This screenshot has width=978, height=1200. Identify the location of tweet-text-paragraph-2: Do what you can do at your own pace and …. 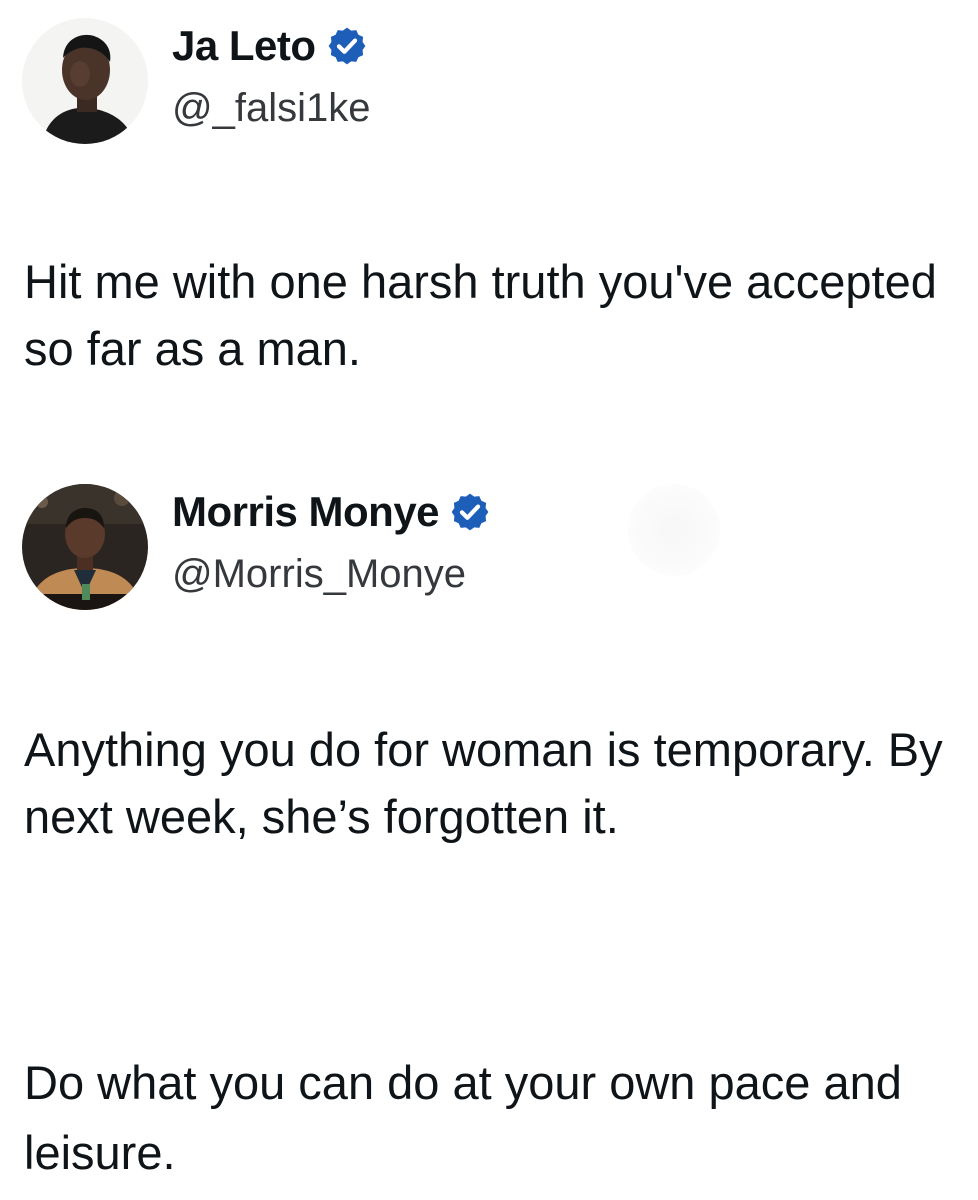
(463, 1117).